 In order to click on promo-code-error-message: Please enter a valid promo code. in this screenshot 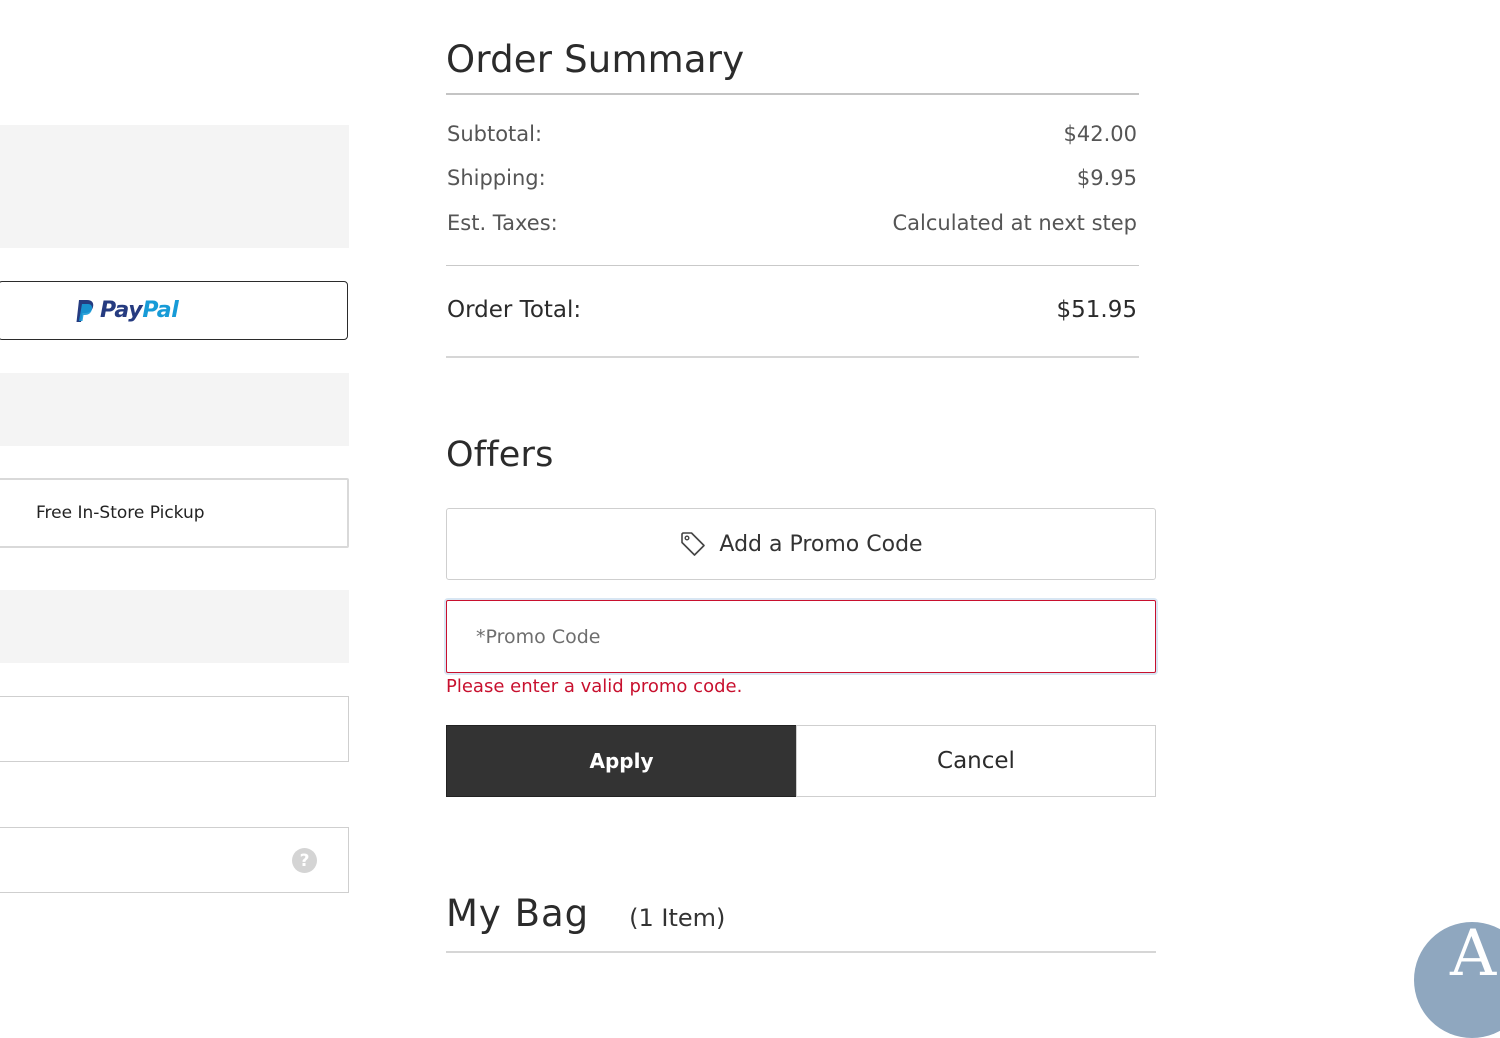, I will do `click(594, 686)`.